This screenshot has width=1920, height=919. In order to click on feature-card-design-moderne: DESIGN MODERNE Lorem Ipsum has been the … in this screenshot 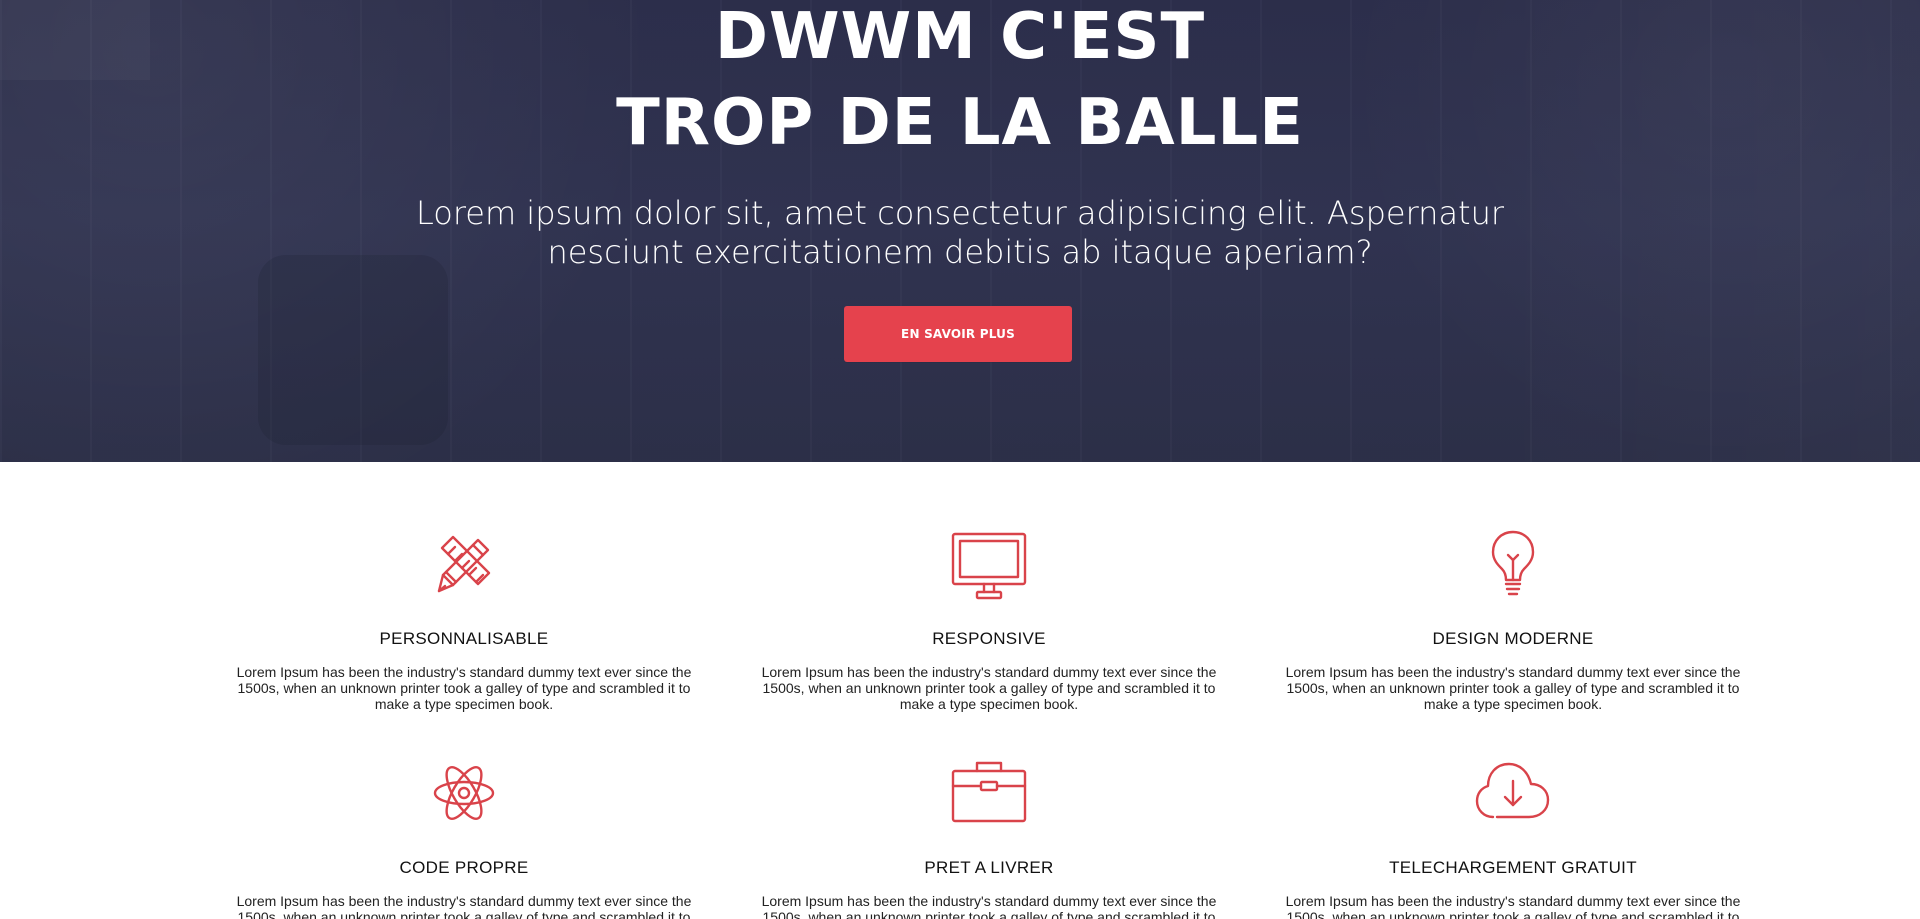, I will do `click(1513, 618)`.